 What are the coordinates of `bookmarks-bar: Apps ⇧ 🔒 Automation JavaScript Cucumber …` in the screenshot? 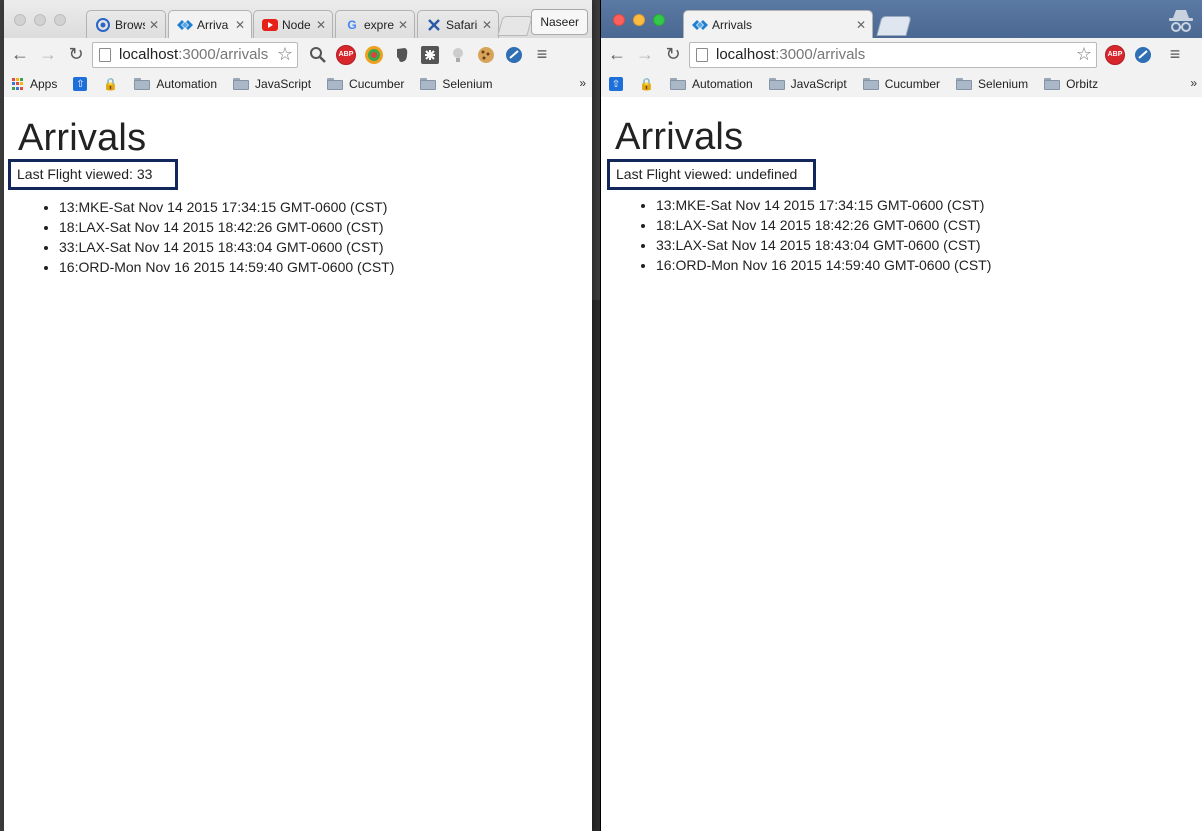 It's located at (298, 84).